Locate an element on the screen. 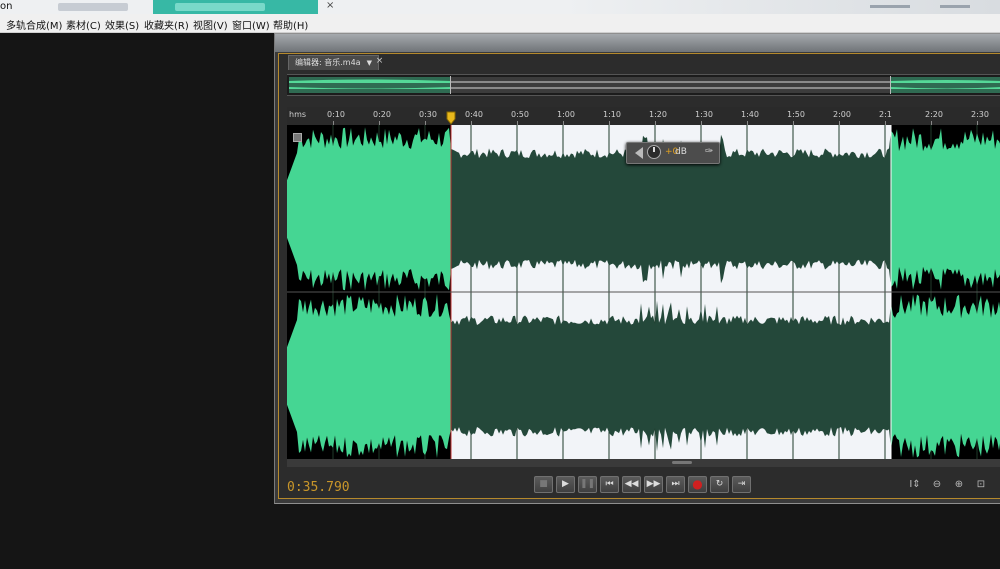 This screenshot has height=569, width=1000. editor-titlebar is located at coordinates (637, 43).